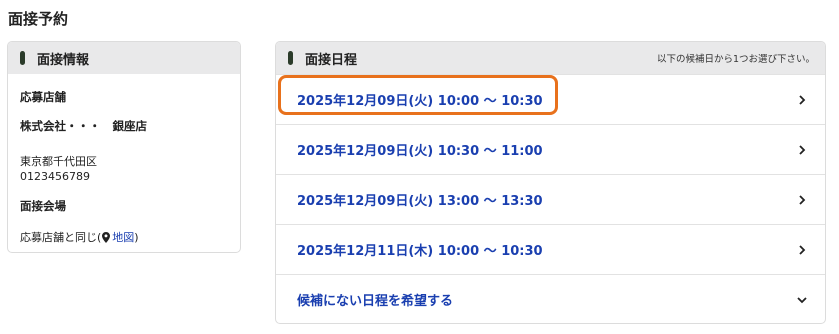 This screenshot has height=334, width=839. Describe the element at coordinates (106, 237) in the screenshot. I see `map-pin-icon` at that location.